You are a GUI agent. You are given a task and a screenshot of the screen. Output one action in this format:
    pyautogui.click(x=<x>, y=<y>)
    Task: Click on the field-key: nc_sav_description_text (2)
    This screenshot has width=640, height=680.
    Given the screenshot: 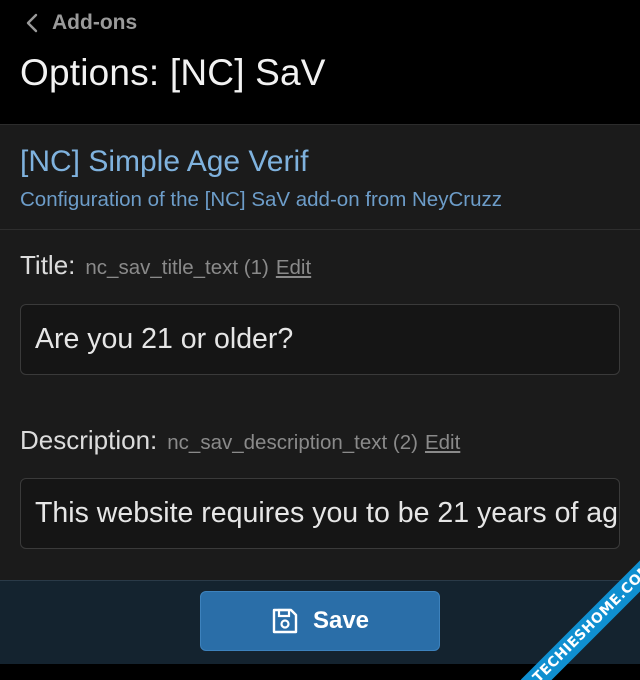 What is the action you would take?
    pyautogui.click(x=292, y=442)
    